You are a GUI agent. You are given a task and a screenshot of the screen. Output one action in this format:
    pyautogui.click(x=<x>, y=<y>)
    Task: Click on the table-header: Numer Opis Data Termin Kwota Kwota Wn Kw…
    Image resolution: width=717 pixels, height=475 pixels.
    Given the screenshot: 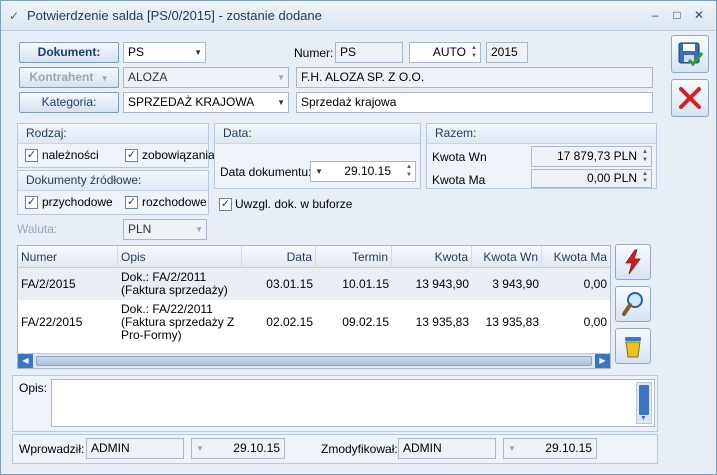 What is the action you would take?
    pyautogui.click(x=314, y=257)
    